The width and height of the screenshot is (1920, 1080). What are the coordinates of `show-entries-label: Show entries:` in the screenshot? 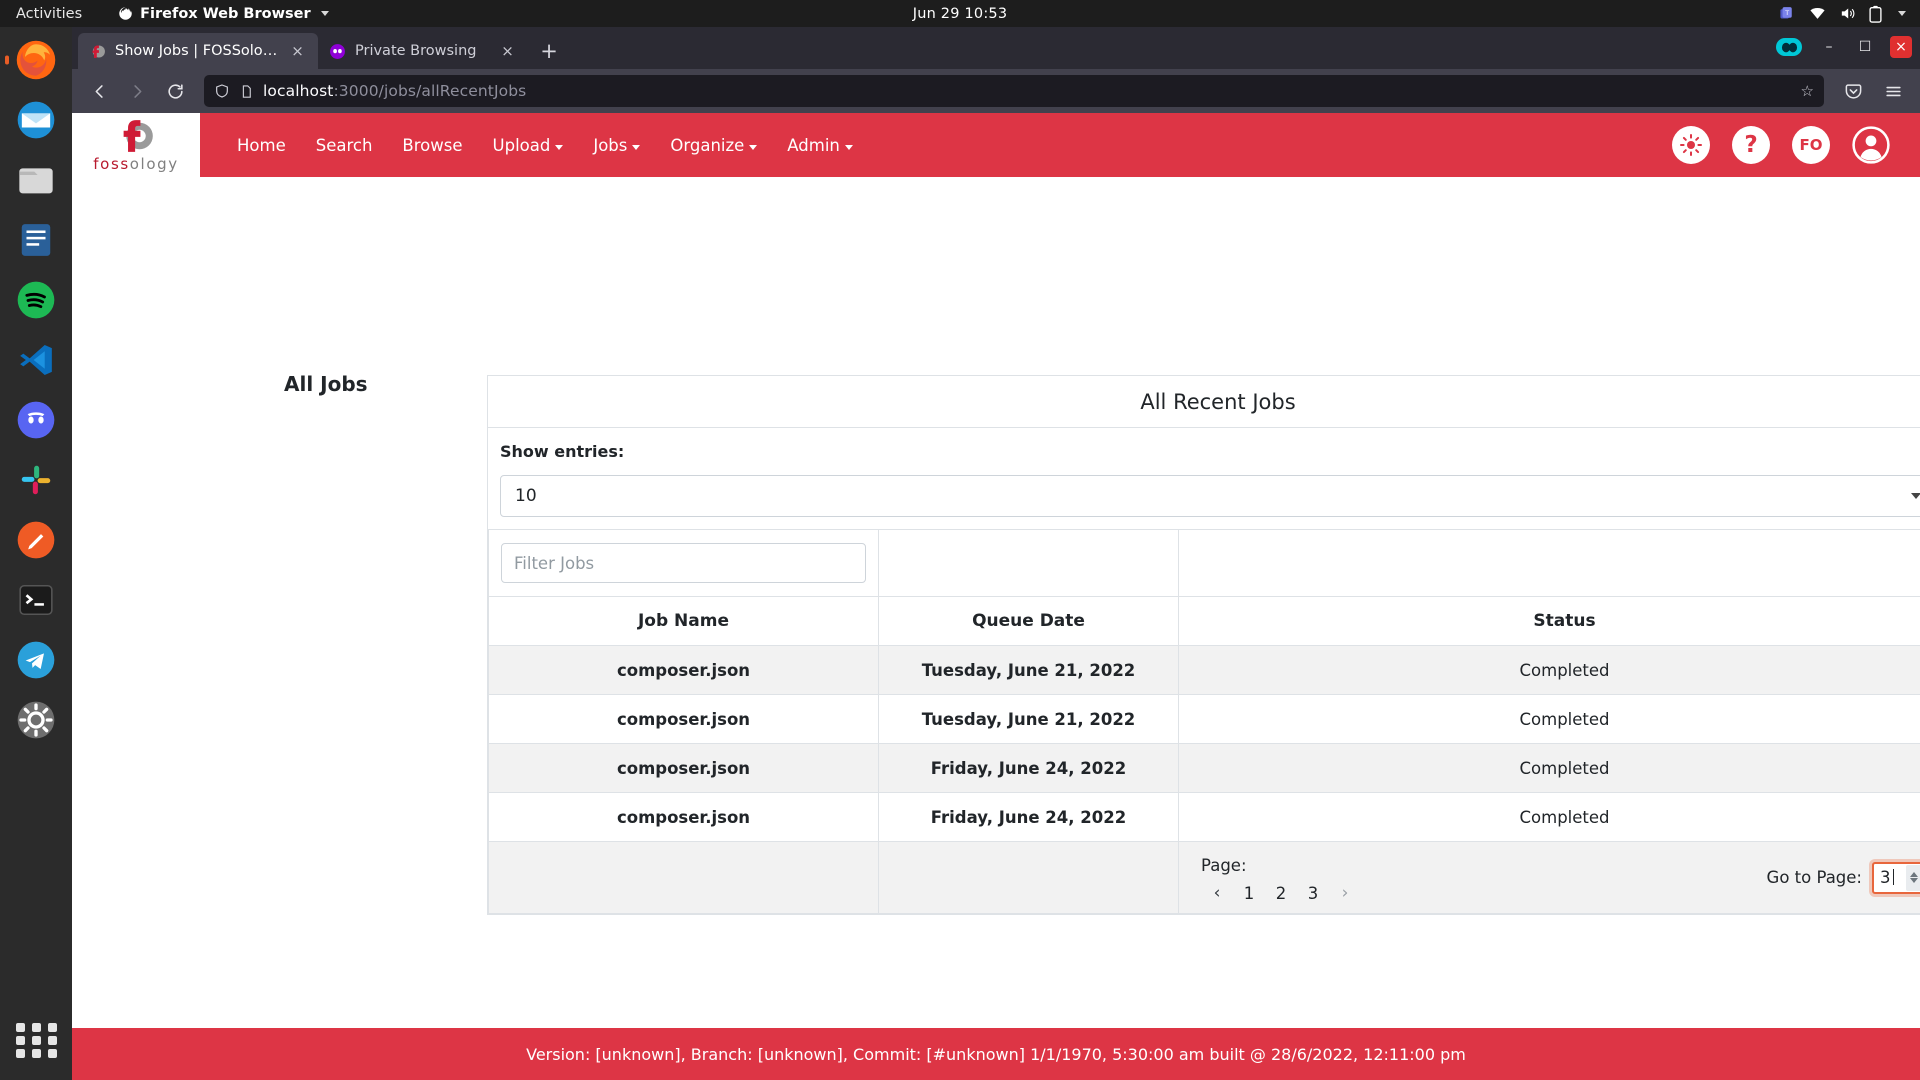 It's located at (562, 451).